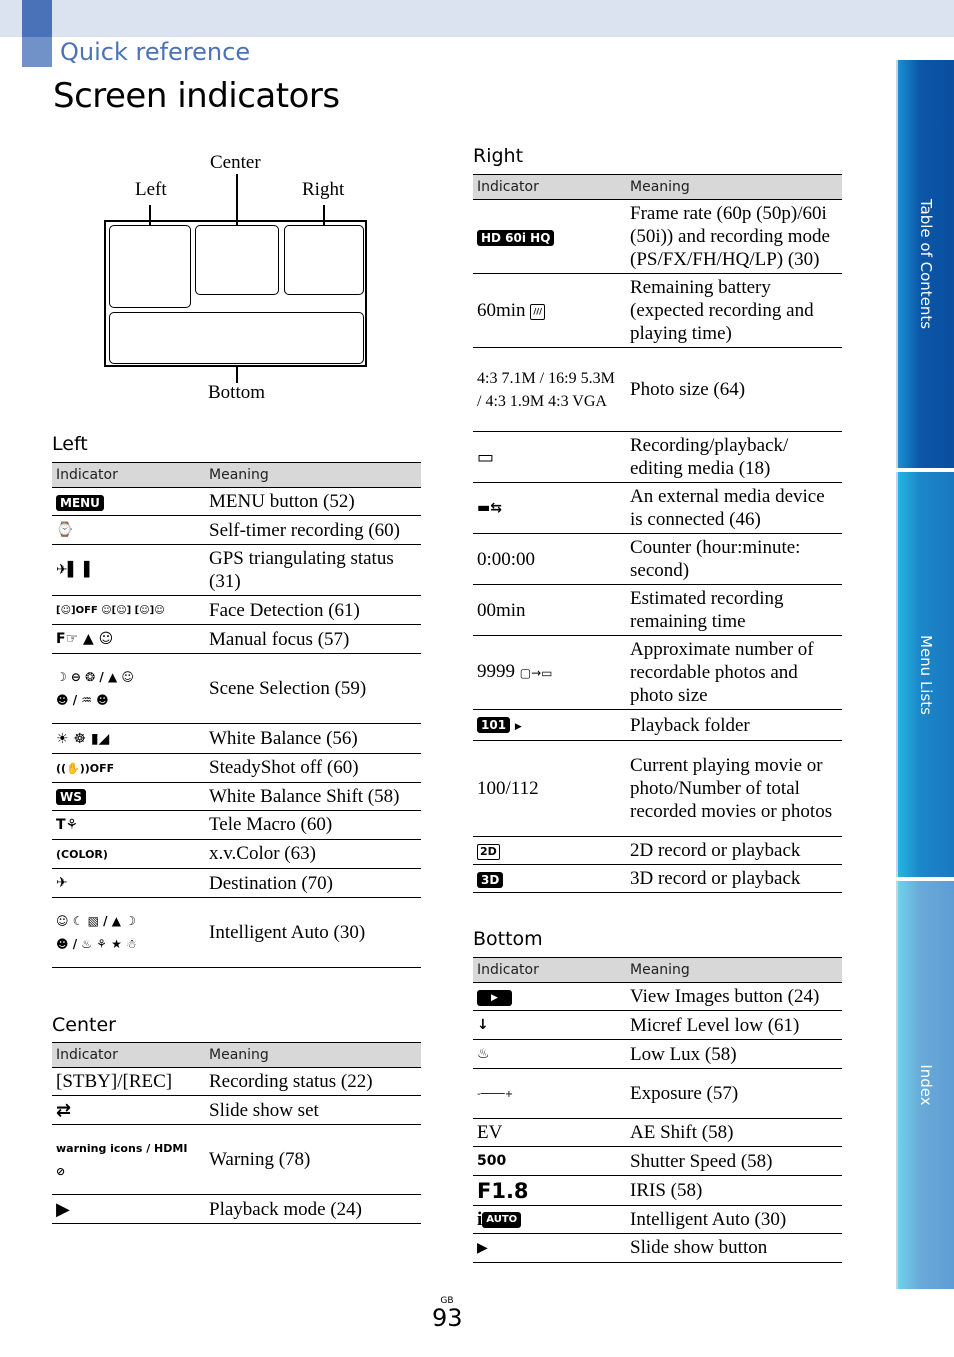 The height and width of the screenshot is (1357, 954). What do you see at coordinates (483, 1054) in the screenshot?
I see `low-lux-icon: ♨` at bounding box center [483, 1054].